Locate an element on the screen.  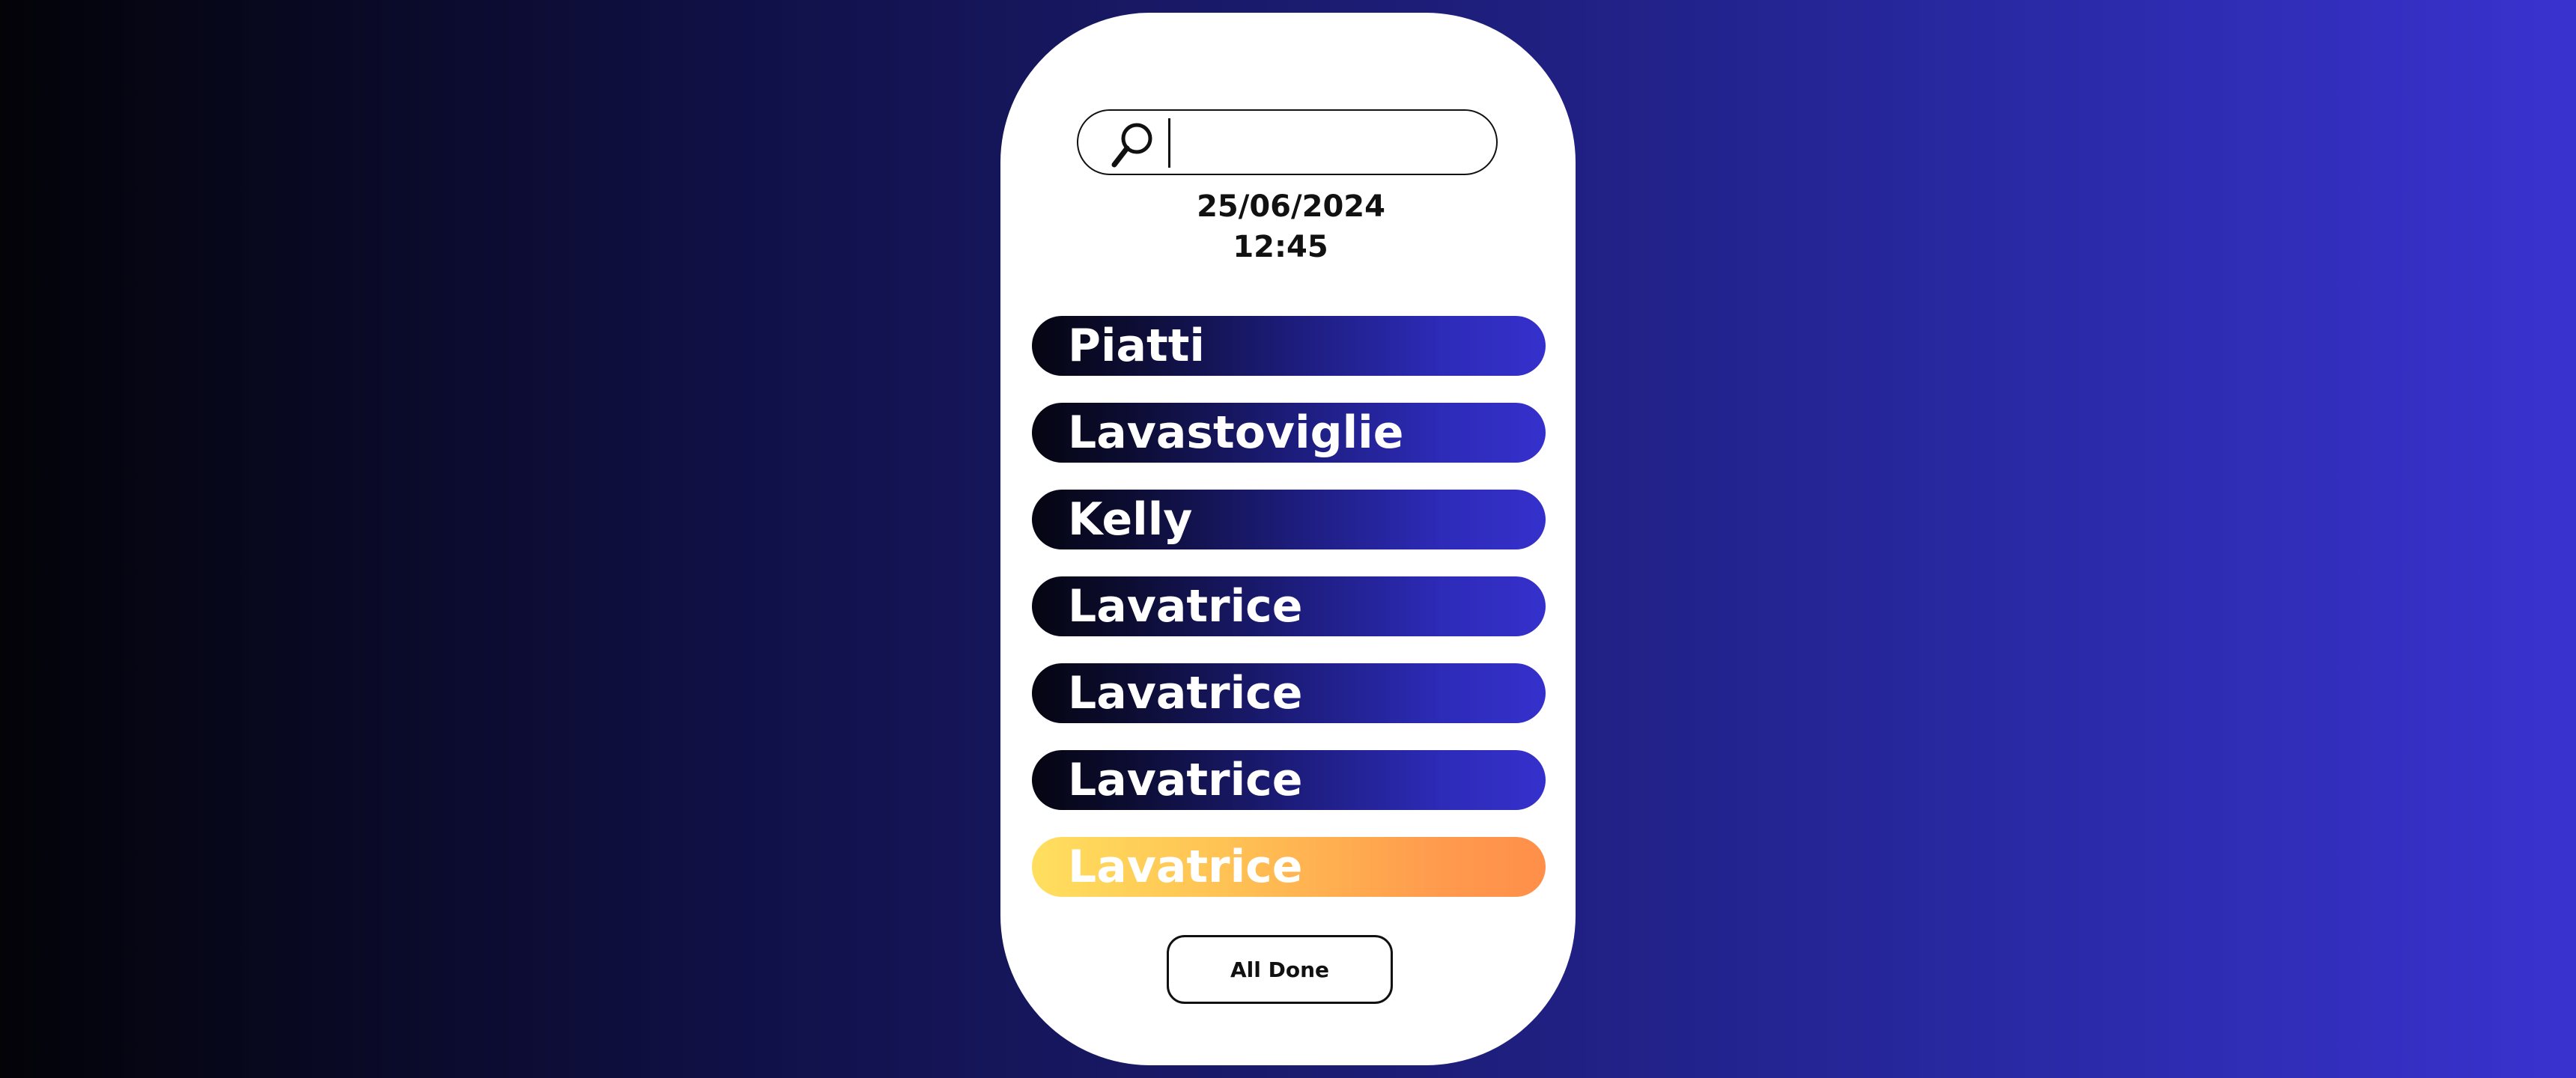
task-item-lavatrice-selected: Lavatrice is located at coordinates (1289, 867).